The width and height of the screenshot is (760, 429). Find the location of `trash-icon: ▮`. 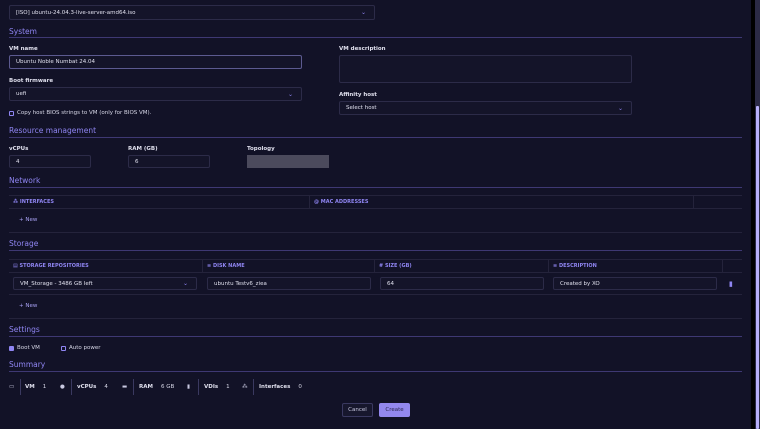

trash-icon: ▮ is located at coordinates (731, 284).